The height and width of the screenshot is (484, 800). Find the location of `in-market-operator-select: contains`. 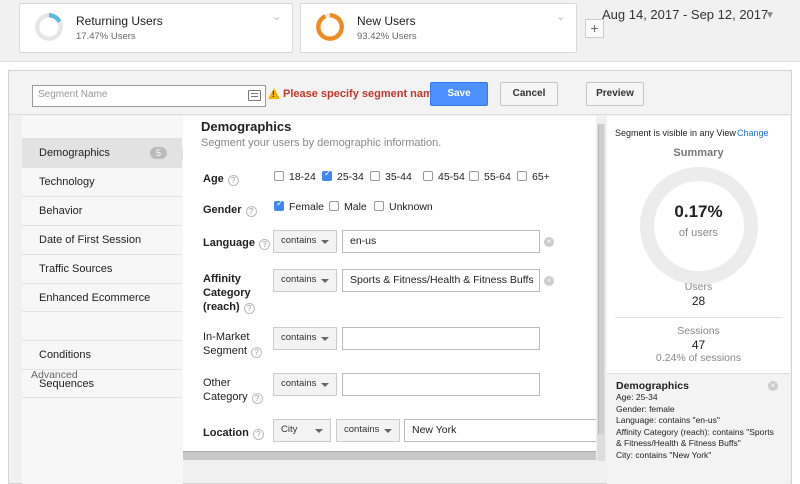

in-market-operator-select: contains is located at coordinates (305, 338).